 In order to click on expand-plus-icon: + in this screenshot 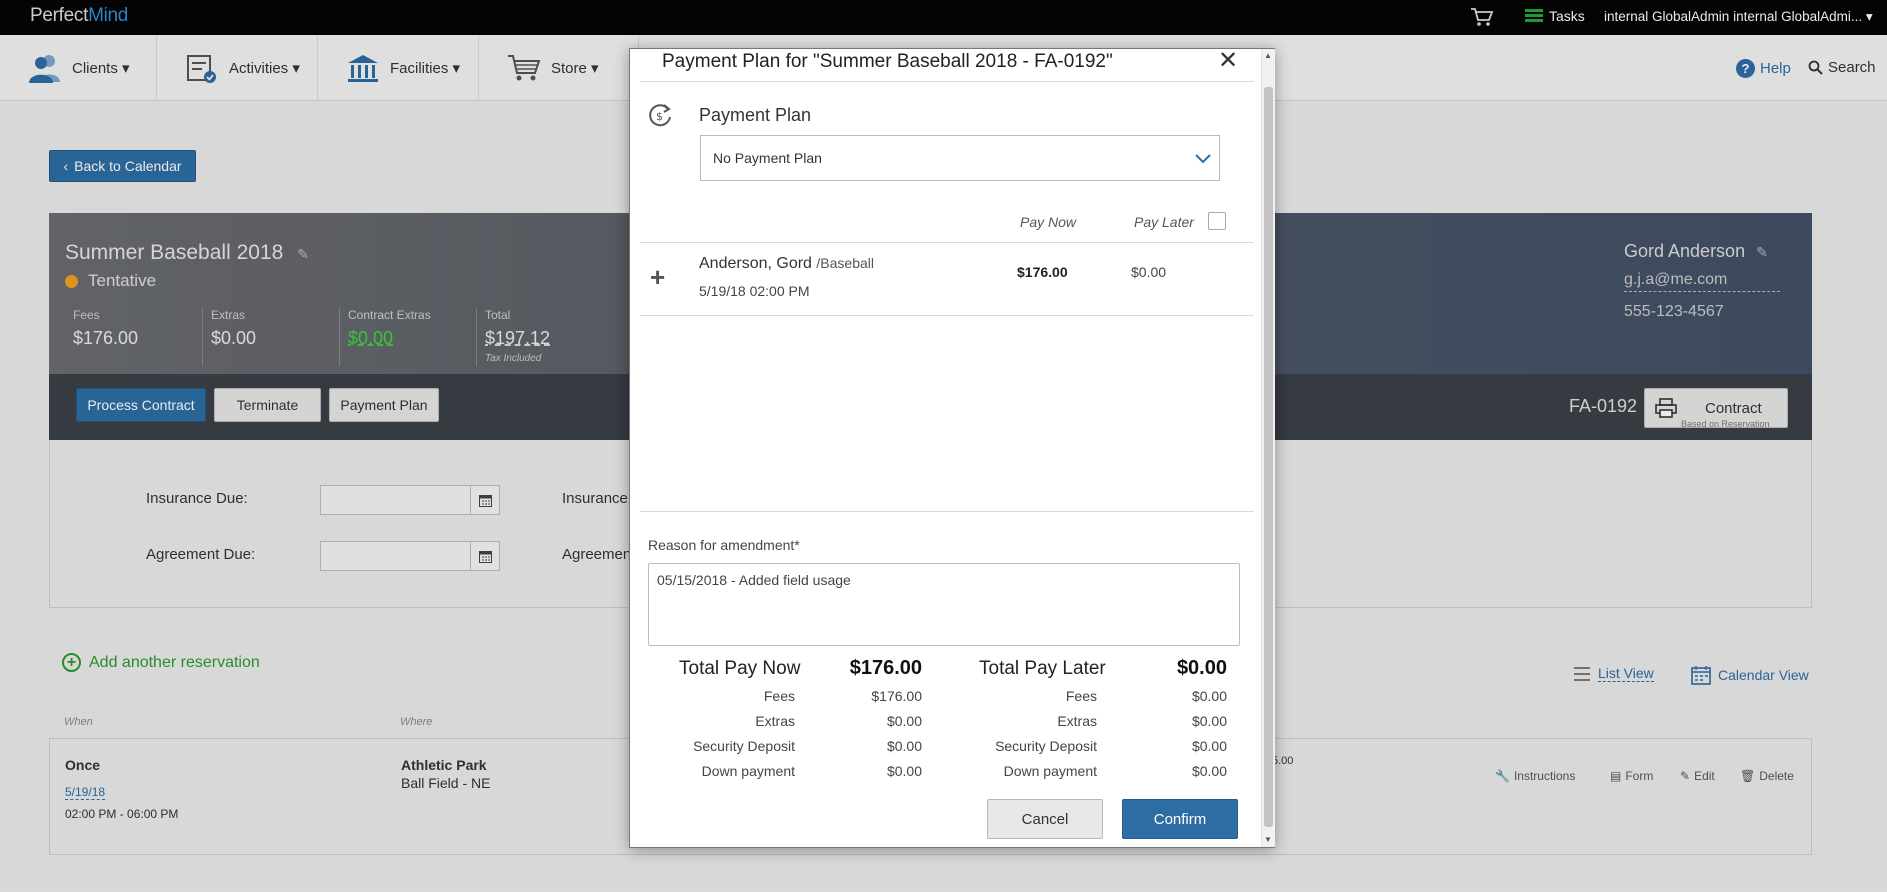, I will do `click(657, 277)`.